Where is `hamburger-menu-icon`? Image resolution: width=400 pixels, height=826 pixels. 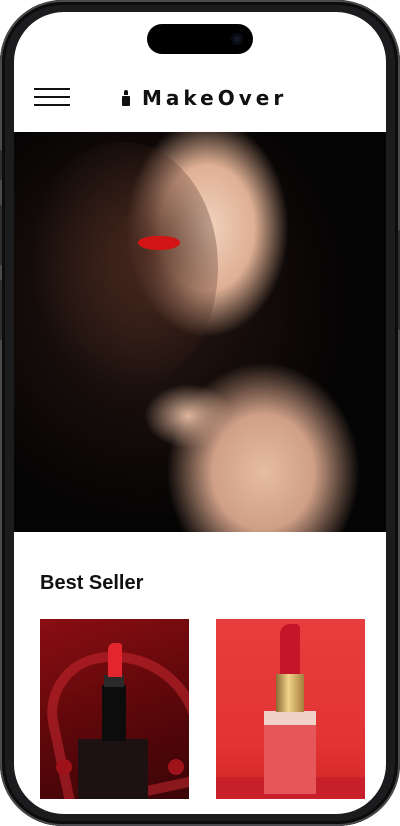
hamburger-menu-icon is located at coordinates (52, 98).